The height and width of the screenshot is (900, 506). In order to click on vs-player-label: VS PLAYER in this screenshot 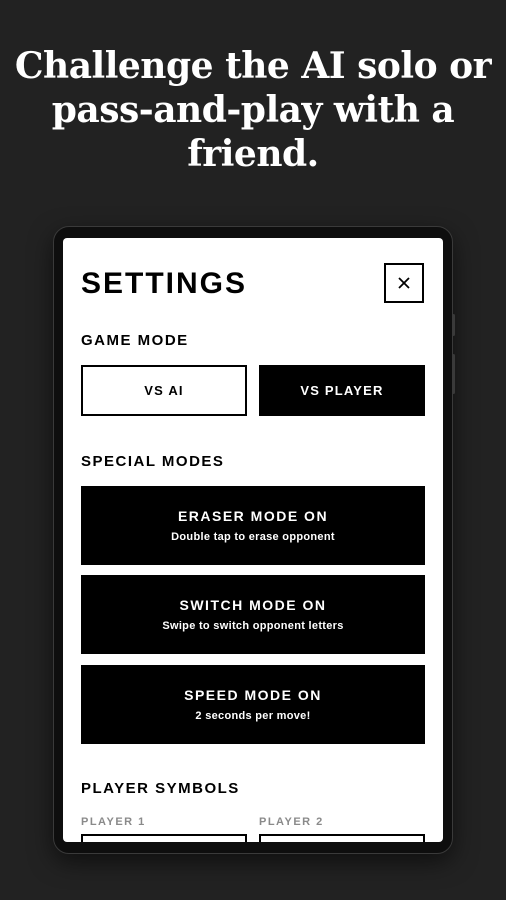, I will do `click(342, 390)`.